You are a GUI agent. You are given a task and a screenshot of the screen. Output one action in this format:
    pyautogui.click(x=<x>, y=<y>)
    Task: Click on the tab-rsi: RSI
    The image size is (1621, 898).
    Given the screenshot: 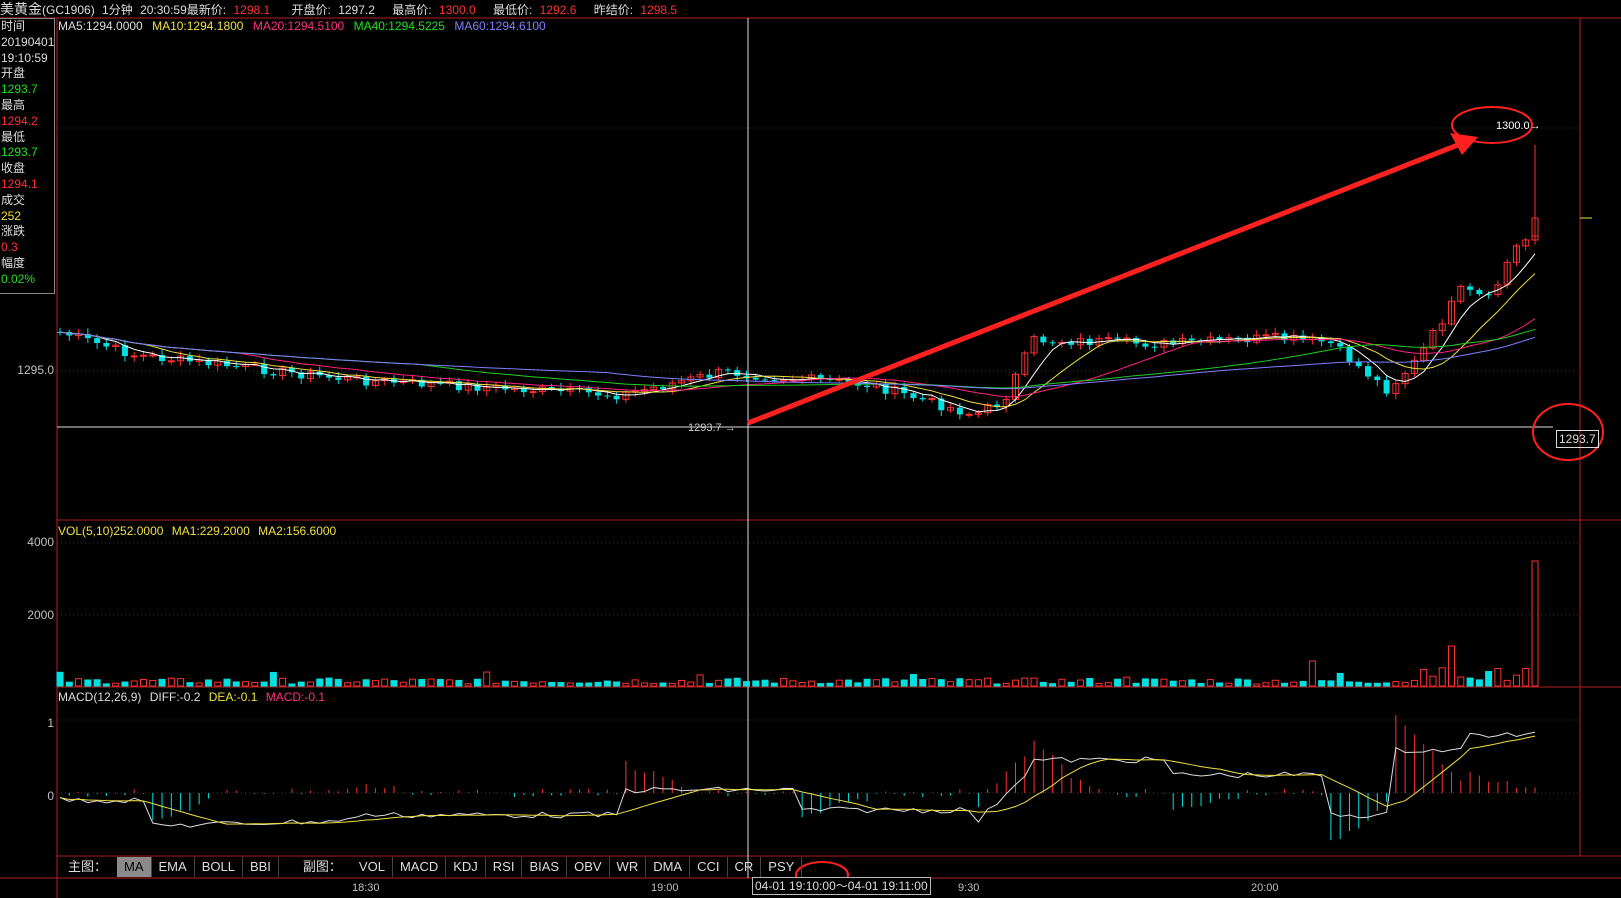 What is the action you would take?
    pyautogui.click(x=504, y=867)
    